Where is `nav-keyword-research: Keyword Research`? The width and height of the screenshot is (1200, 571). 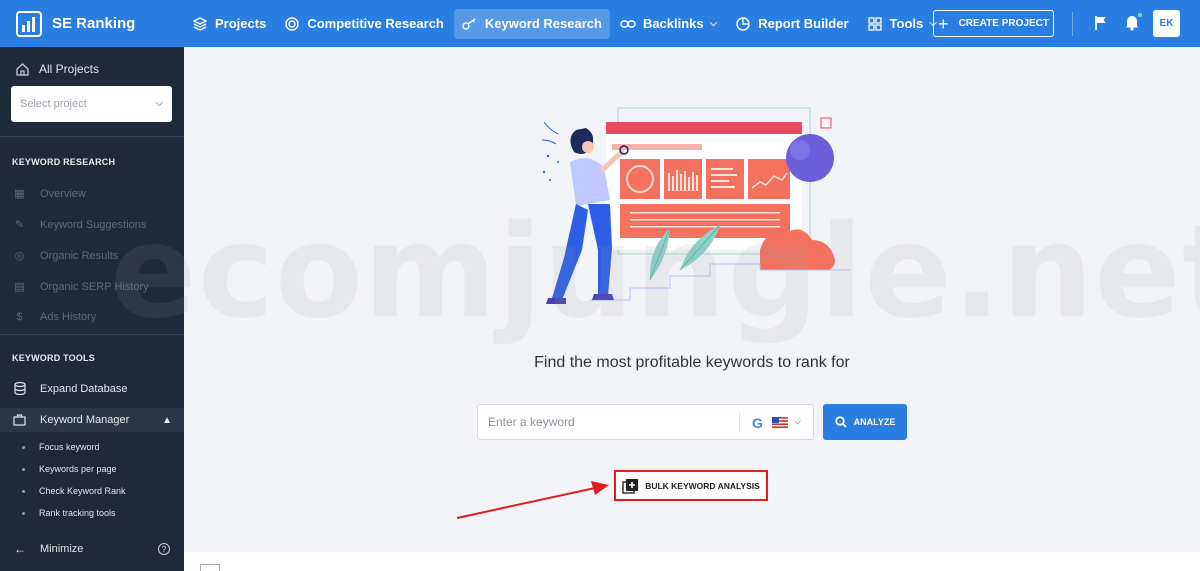 nav-keyword-research: Keyword Research is located at coordinates (531, 23).